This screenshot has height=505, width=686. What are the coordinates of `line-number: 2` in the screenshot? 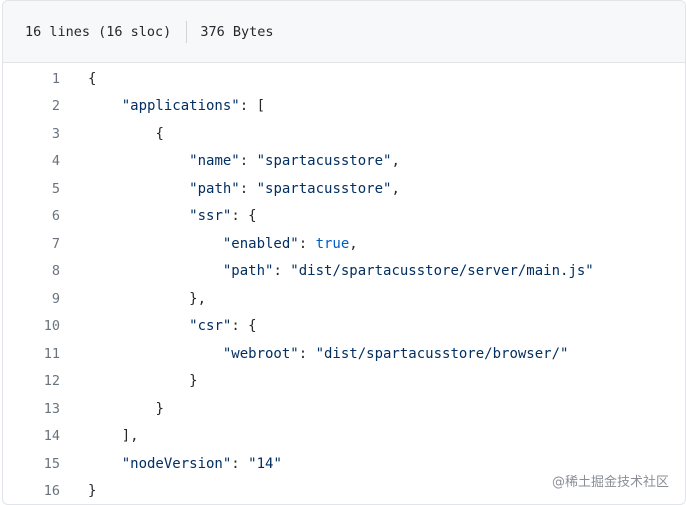 It's located at (31, 106).